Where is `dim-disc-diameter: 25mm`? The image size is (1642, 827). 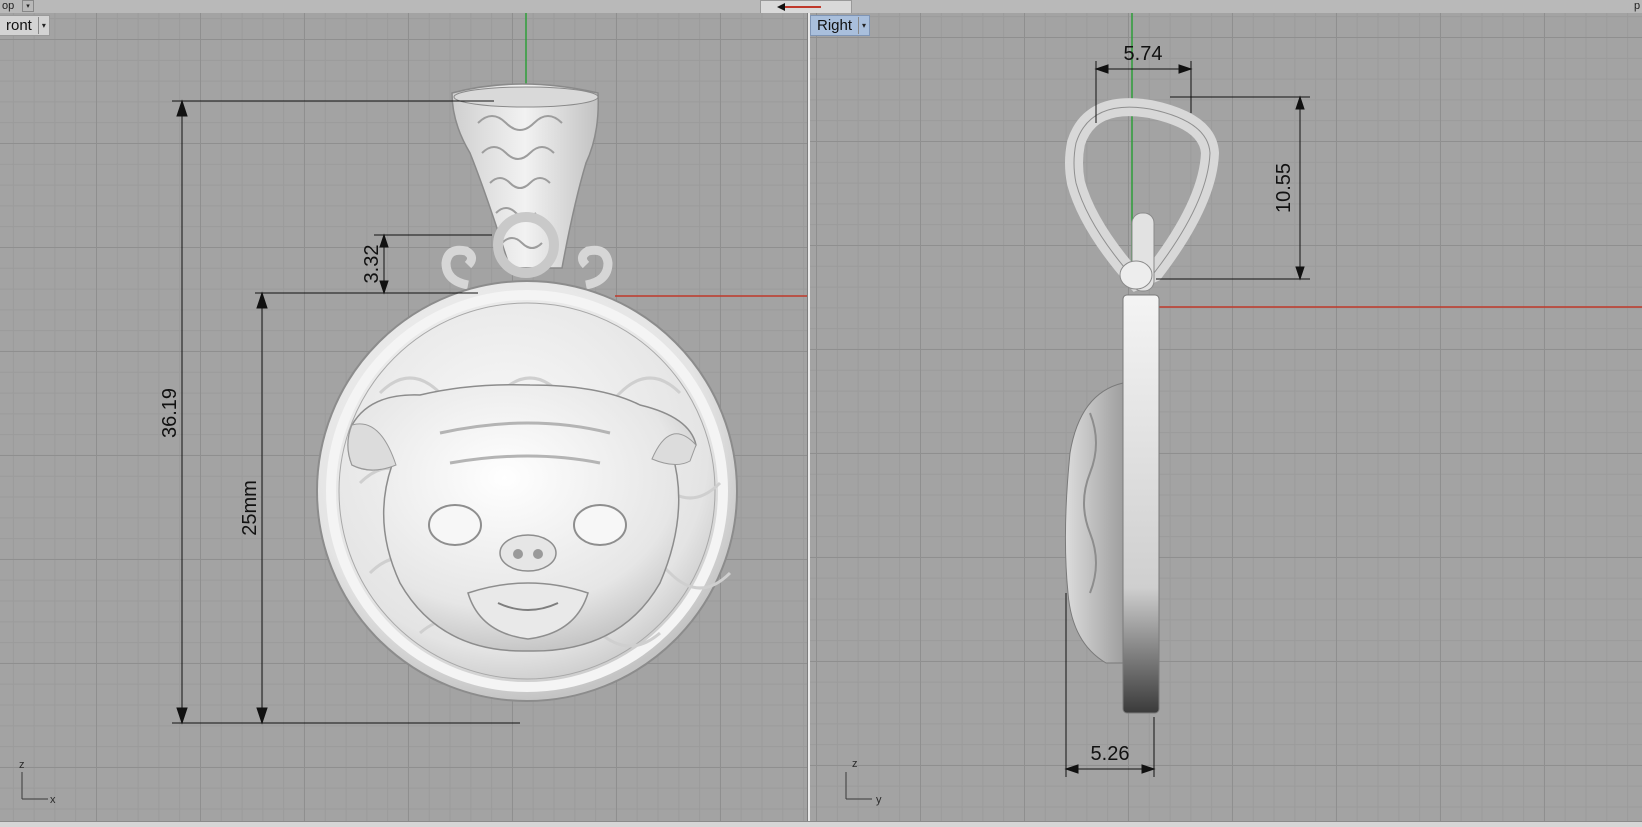
dim-disc-diameter: 25mm is located at coordinates (250, 508).